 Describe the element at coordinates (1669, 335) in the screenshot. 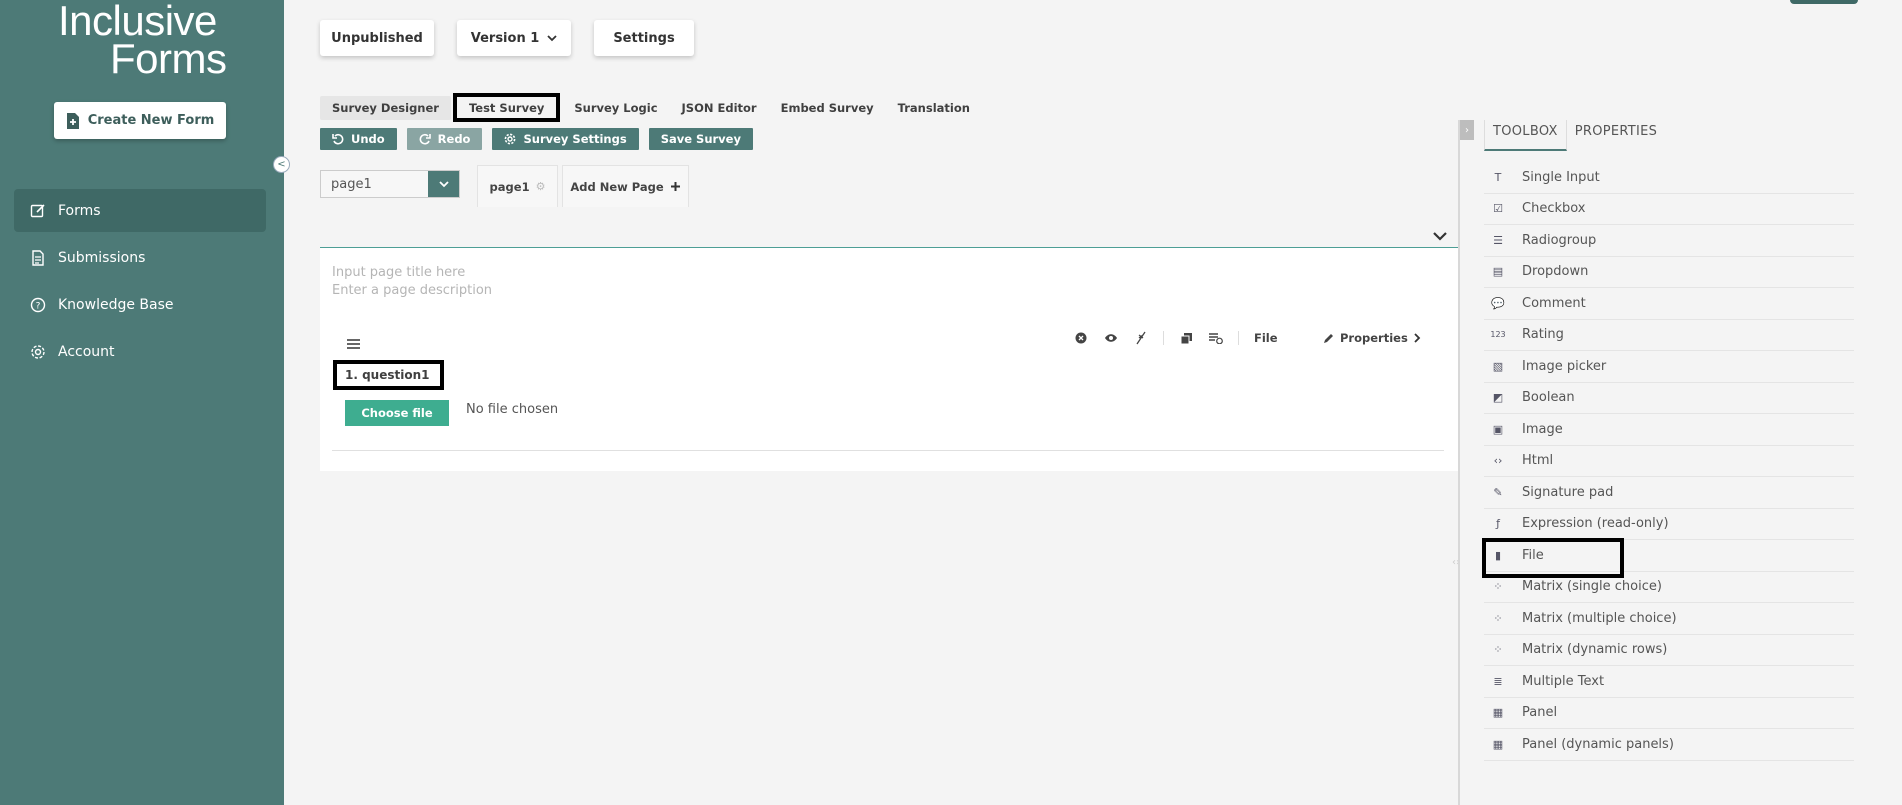

I see `toolbox-item-rating: 123 Rating` at that location.